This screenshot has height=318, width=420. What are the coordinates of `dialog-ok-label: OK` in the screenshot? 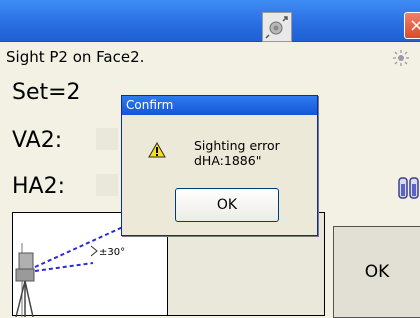 It's located at (227, 205).